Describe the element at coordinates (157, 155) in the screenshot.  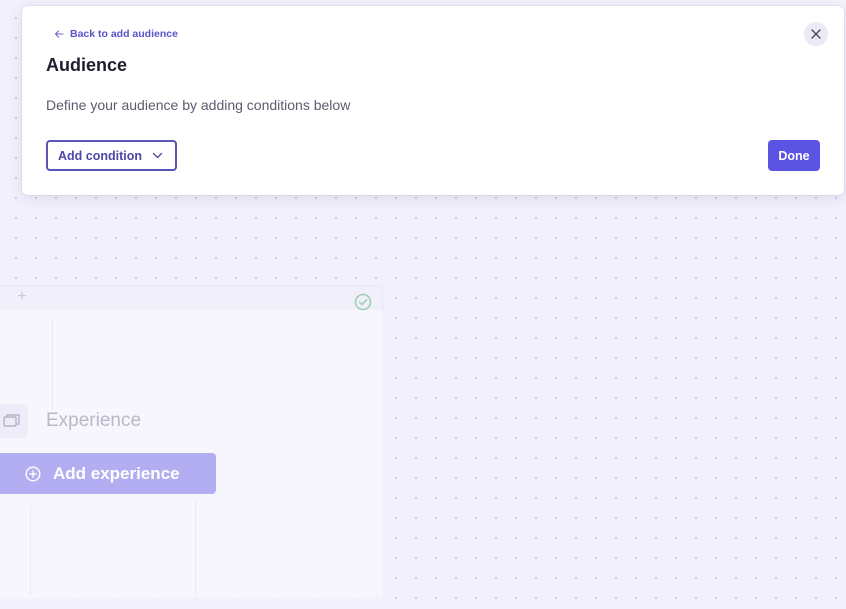
I see `chevron-down-icon` at that location.